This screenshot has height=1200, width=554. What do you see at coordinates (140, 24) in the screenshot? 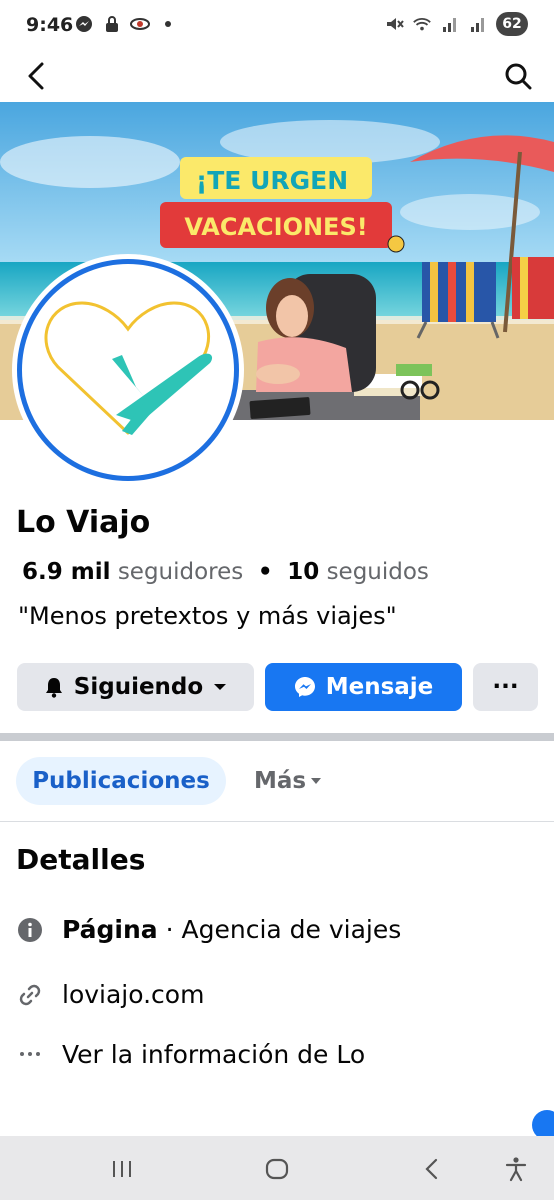
I see `eye-notification-icon` at bounding box center [140, 24].